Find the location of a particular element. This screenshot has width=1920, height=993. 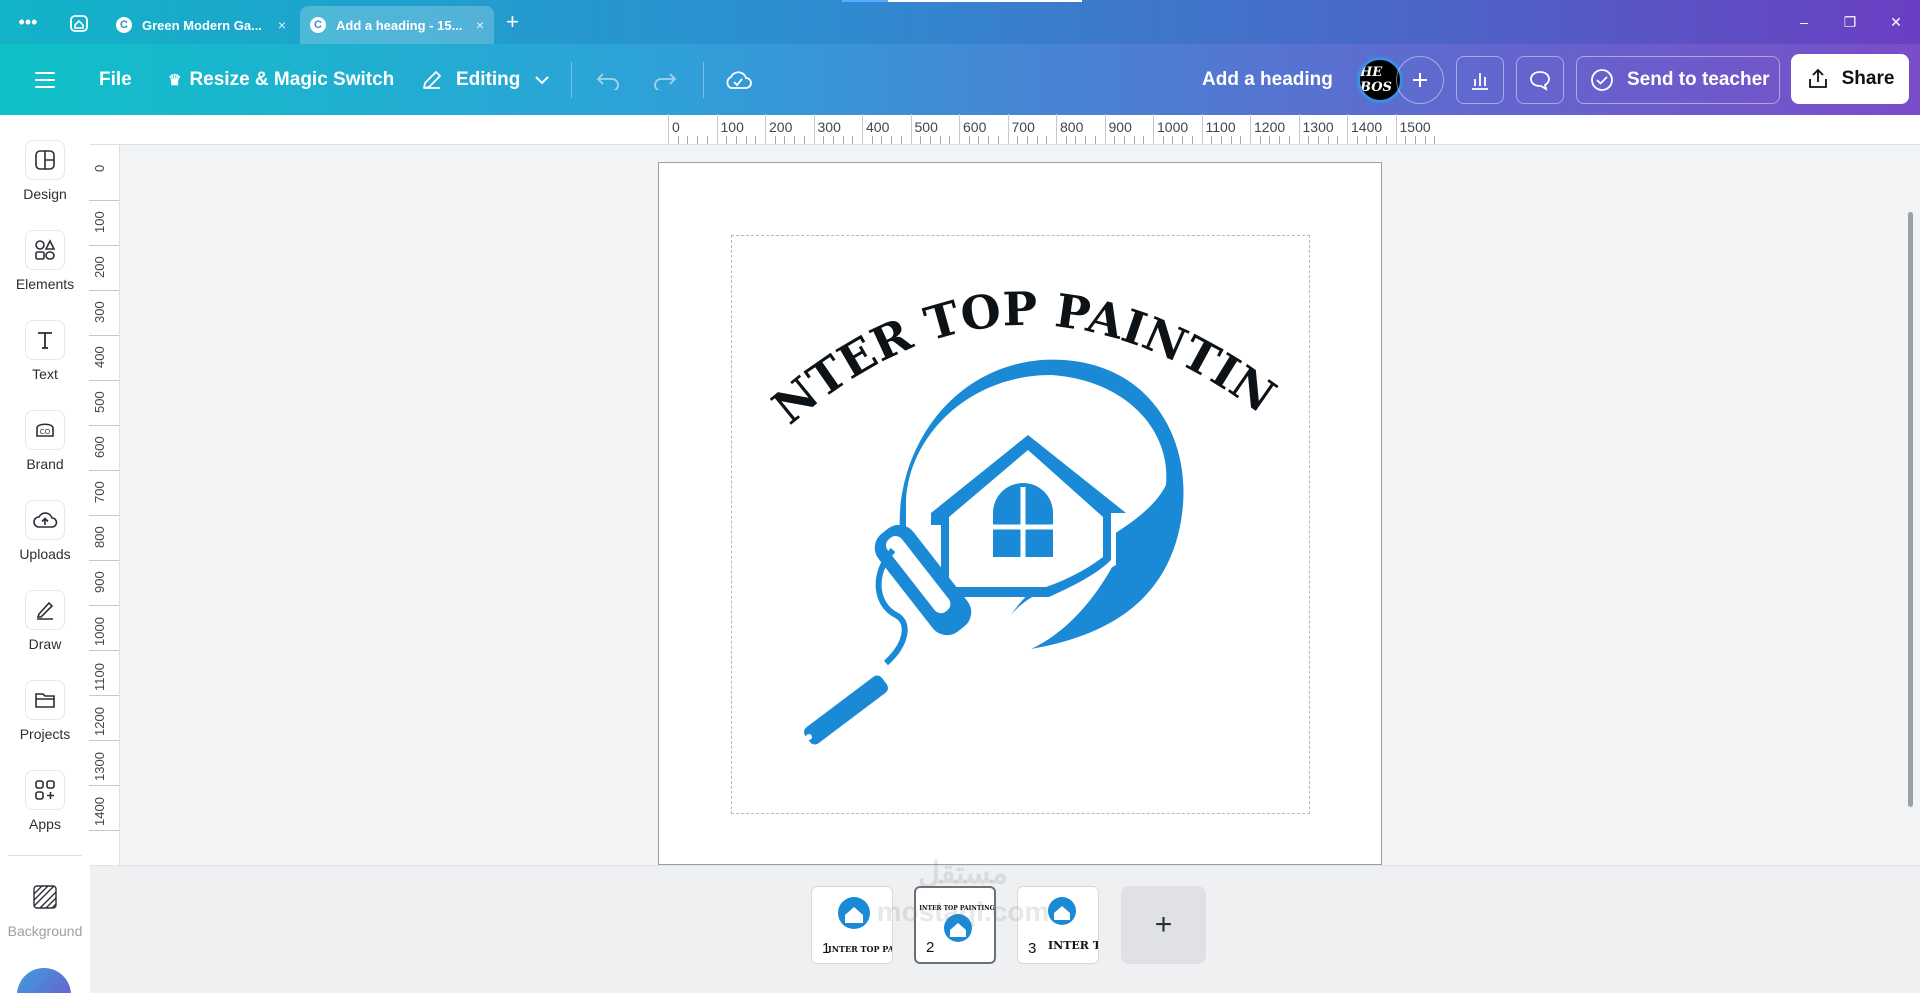

bar-chart-icon is located at coordinates (1480, 81).